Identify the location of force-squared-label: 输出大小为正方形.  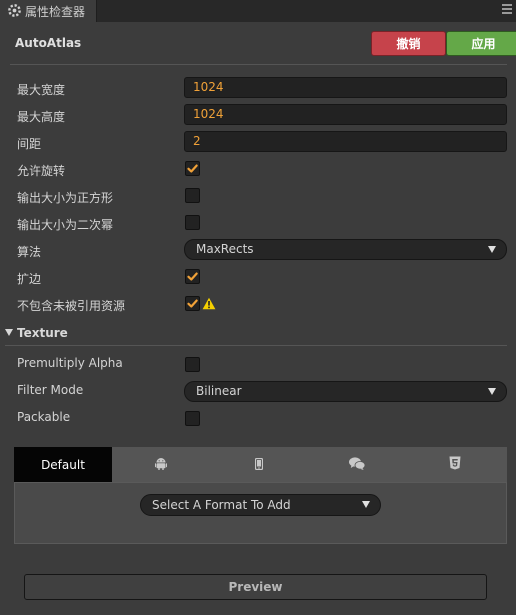
(65, 198).